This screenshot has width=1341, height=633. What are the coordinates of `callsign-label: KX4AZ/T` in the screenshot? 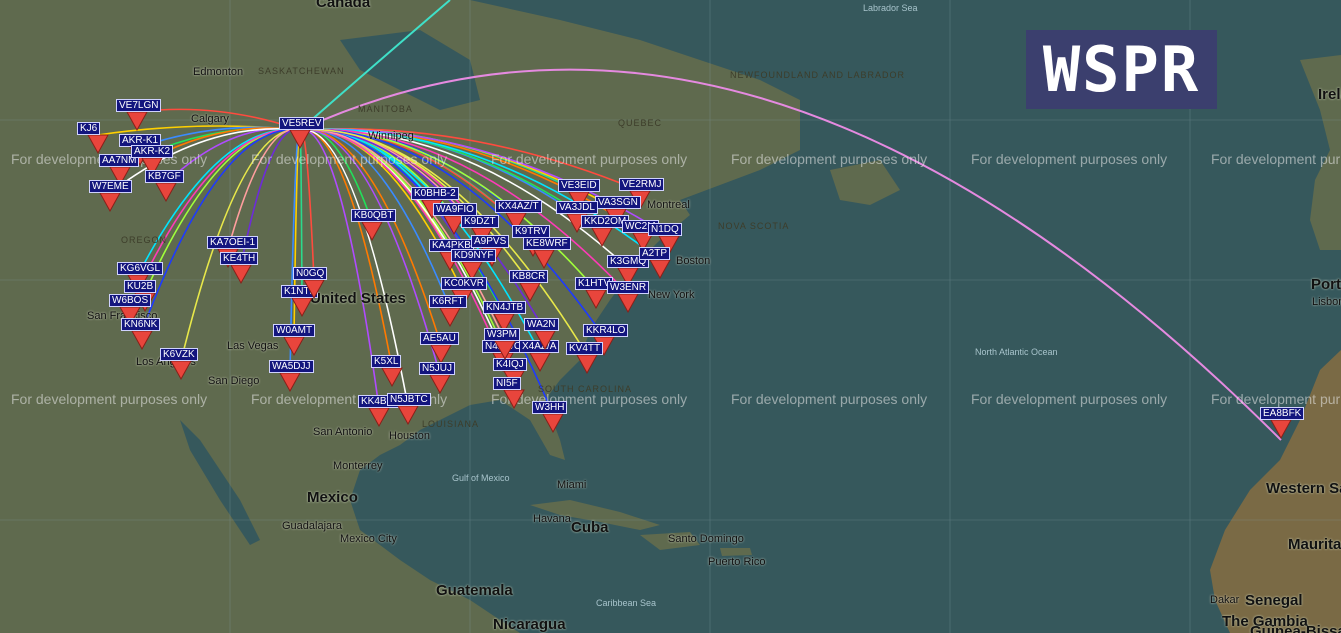 It's located at (518, 206).